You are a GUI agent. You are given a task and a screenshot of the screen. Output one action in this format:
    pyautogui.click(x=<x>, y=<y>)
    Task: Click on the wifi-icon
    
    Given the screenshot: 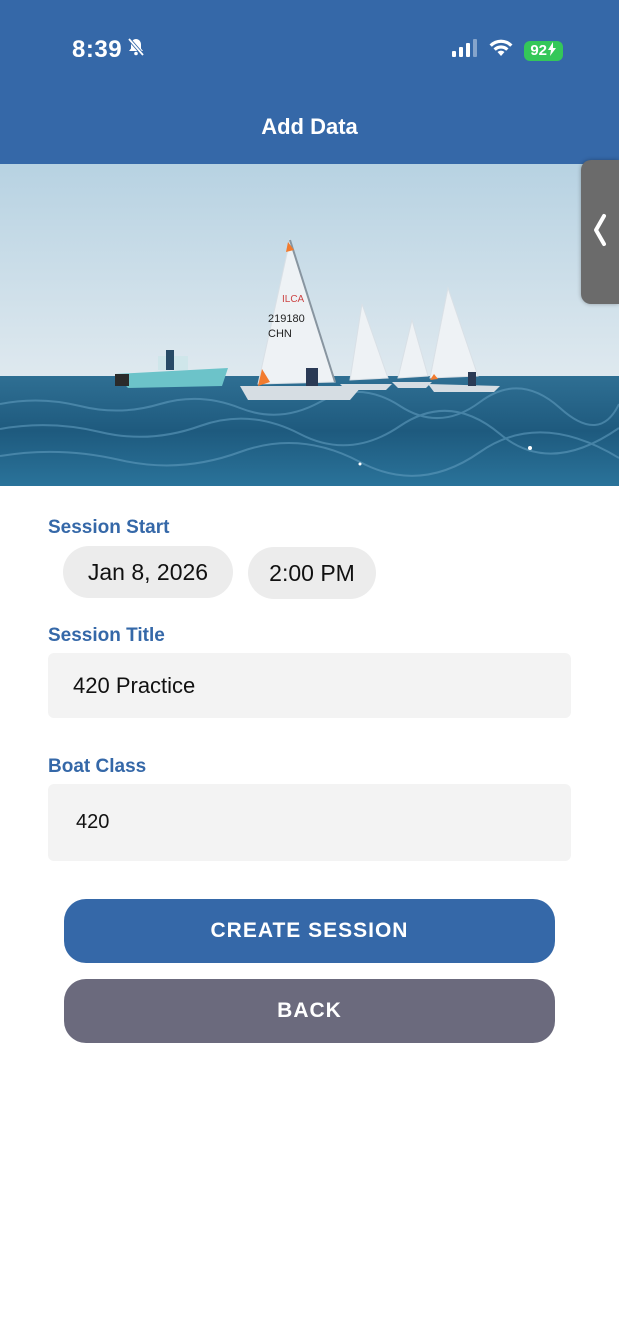 What is the action you would take?
    pyautogui.click(x=501, y=50)
    